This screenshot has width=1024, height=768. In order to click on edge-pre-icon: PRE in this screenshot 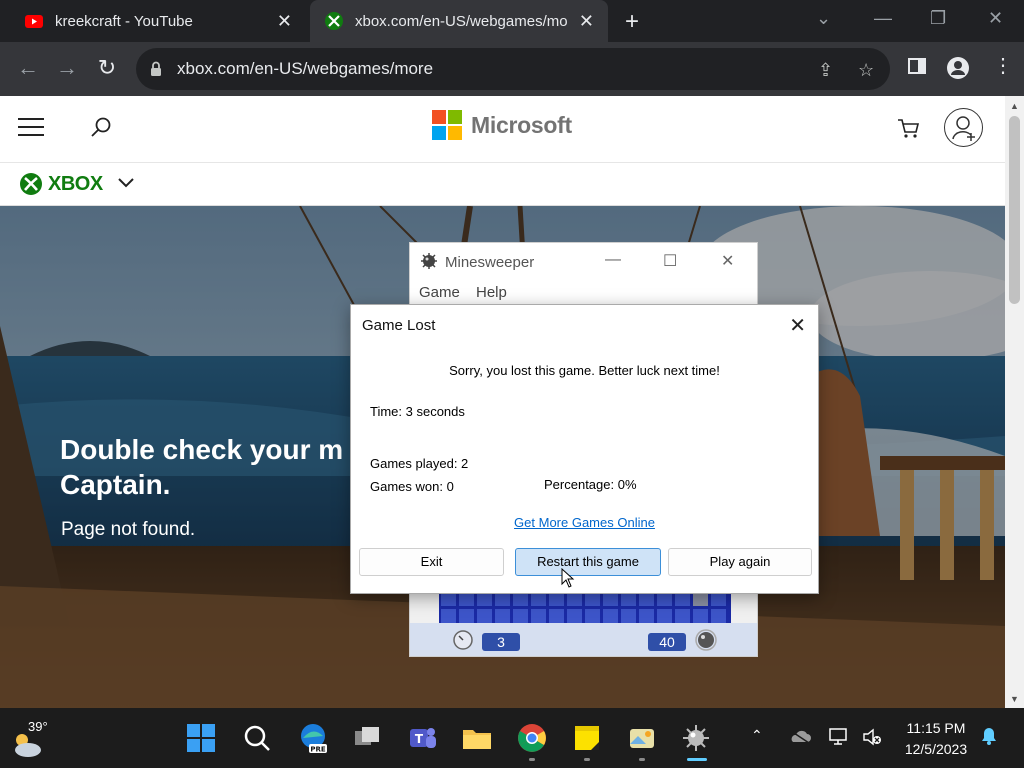, I will do `click(313, 738)`.